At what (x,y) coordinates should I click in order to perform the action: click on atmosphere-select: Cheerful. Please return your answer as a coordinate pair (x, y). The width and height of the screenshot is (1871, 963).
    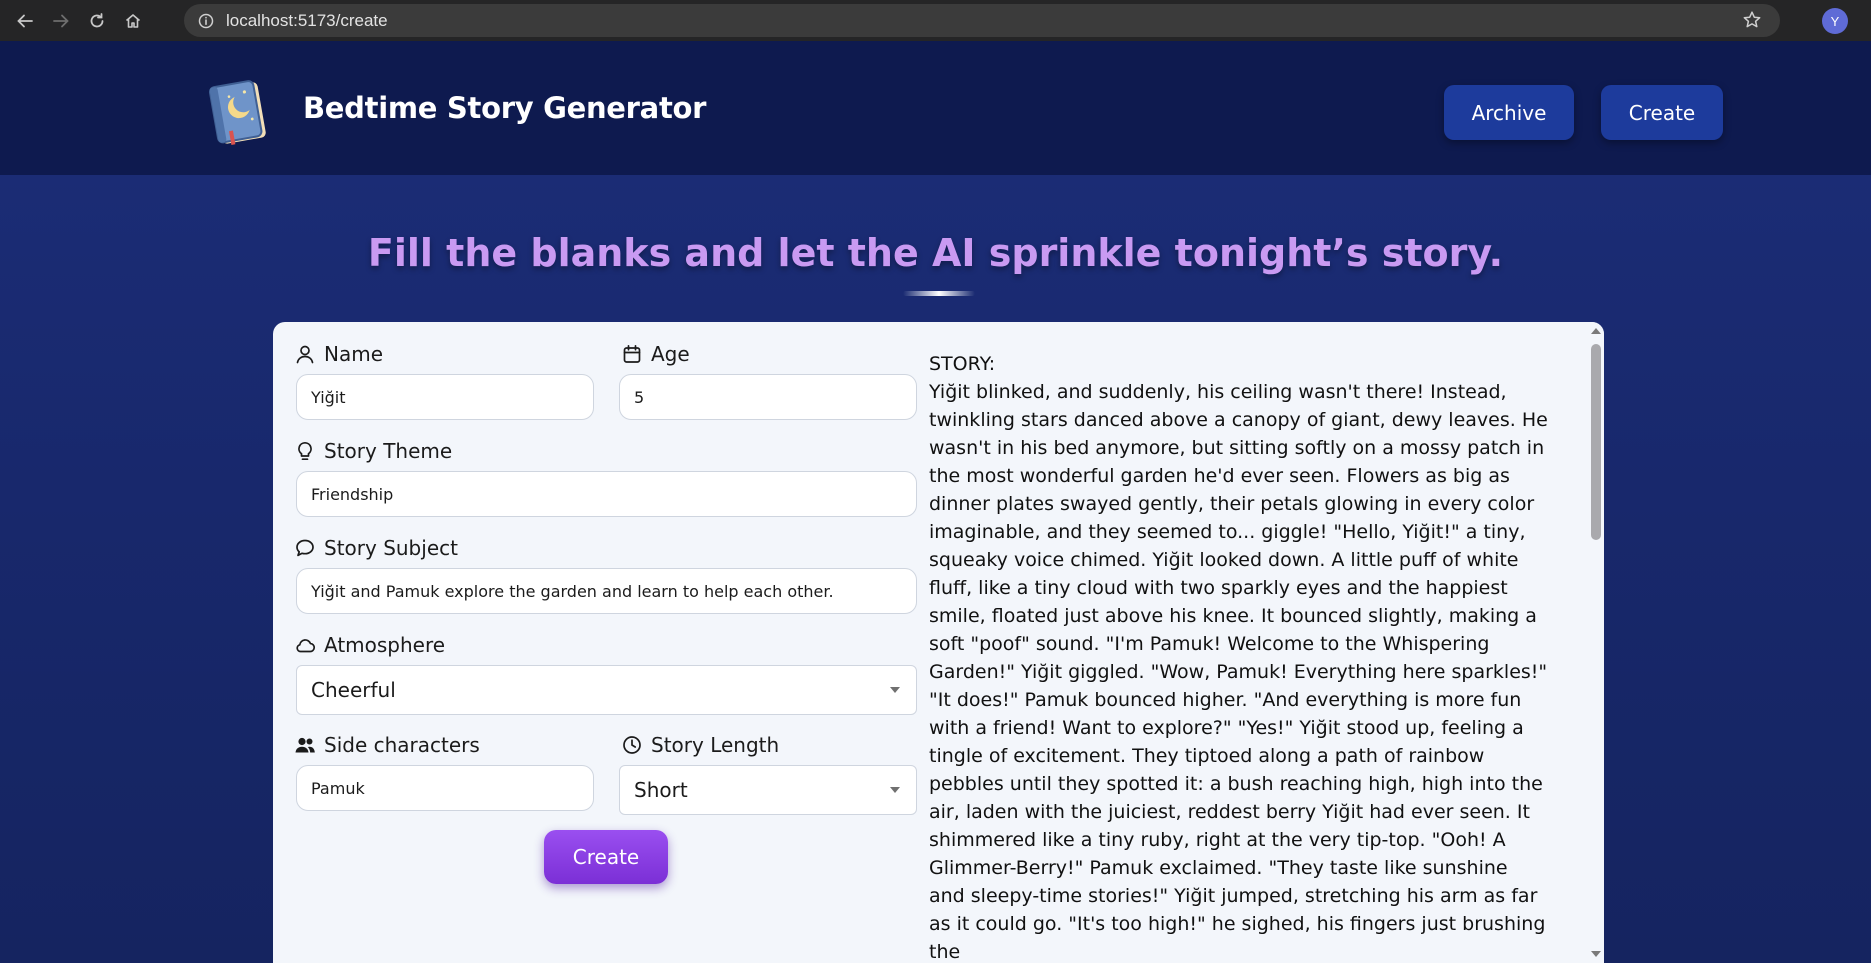
    Looking at the image, I should click on (606, 690).